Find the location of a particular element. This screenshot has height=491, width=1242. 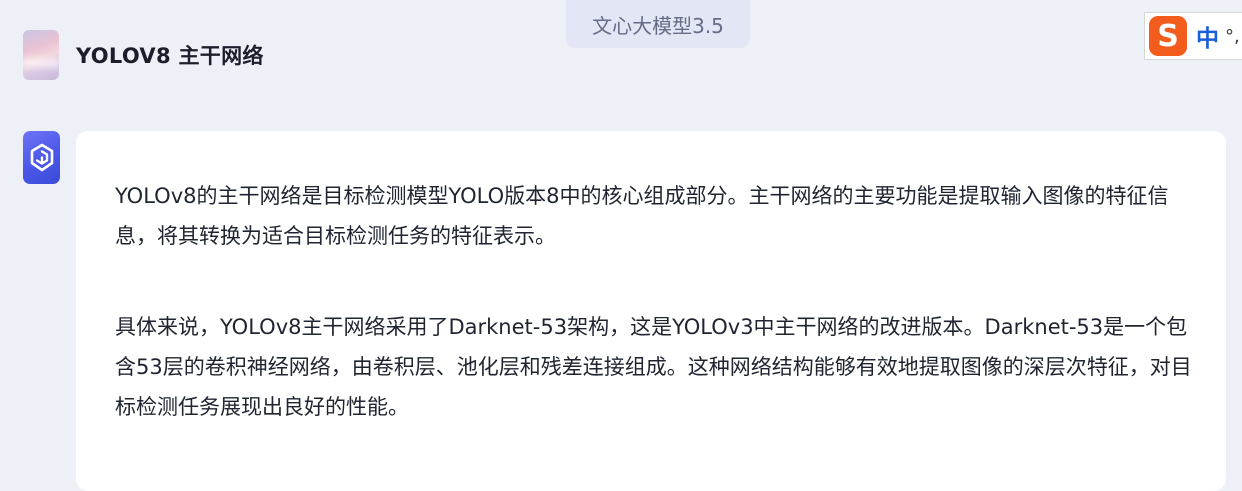

user-message-row: YOLOV8 主干网络 is located at coordinates (143, 55).